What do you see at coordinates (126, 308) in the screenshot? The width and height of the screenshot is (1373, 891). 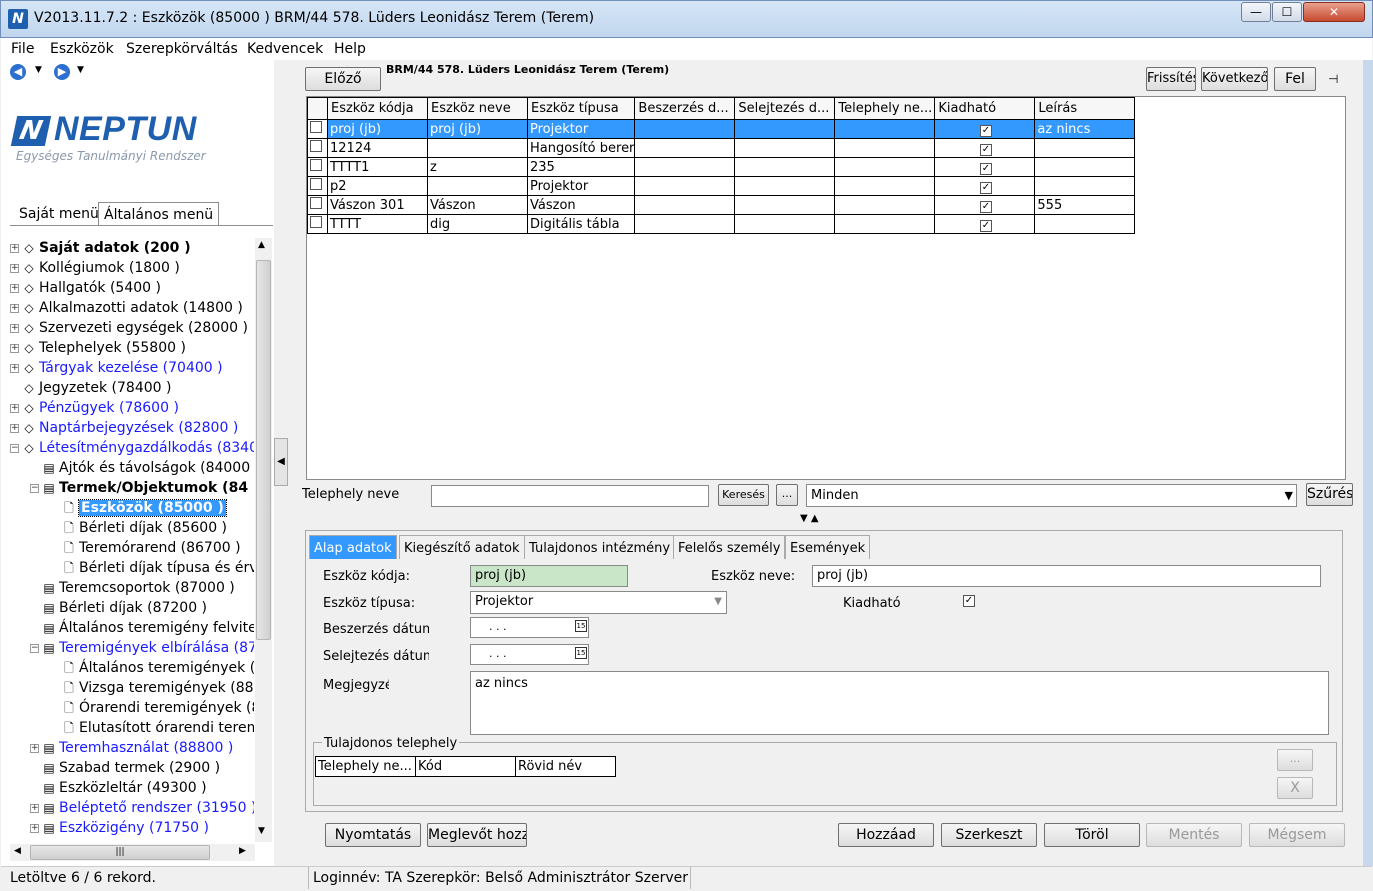 I see `tree-item: + ◇ Alkalmazotti adatok (14800 )` at bounding box center [126, 308].